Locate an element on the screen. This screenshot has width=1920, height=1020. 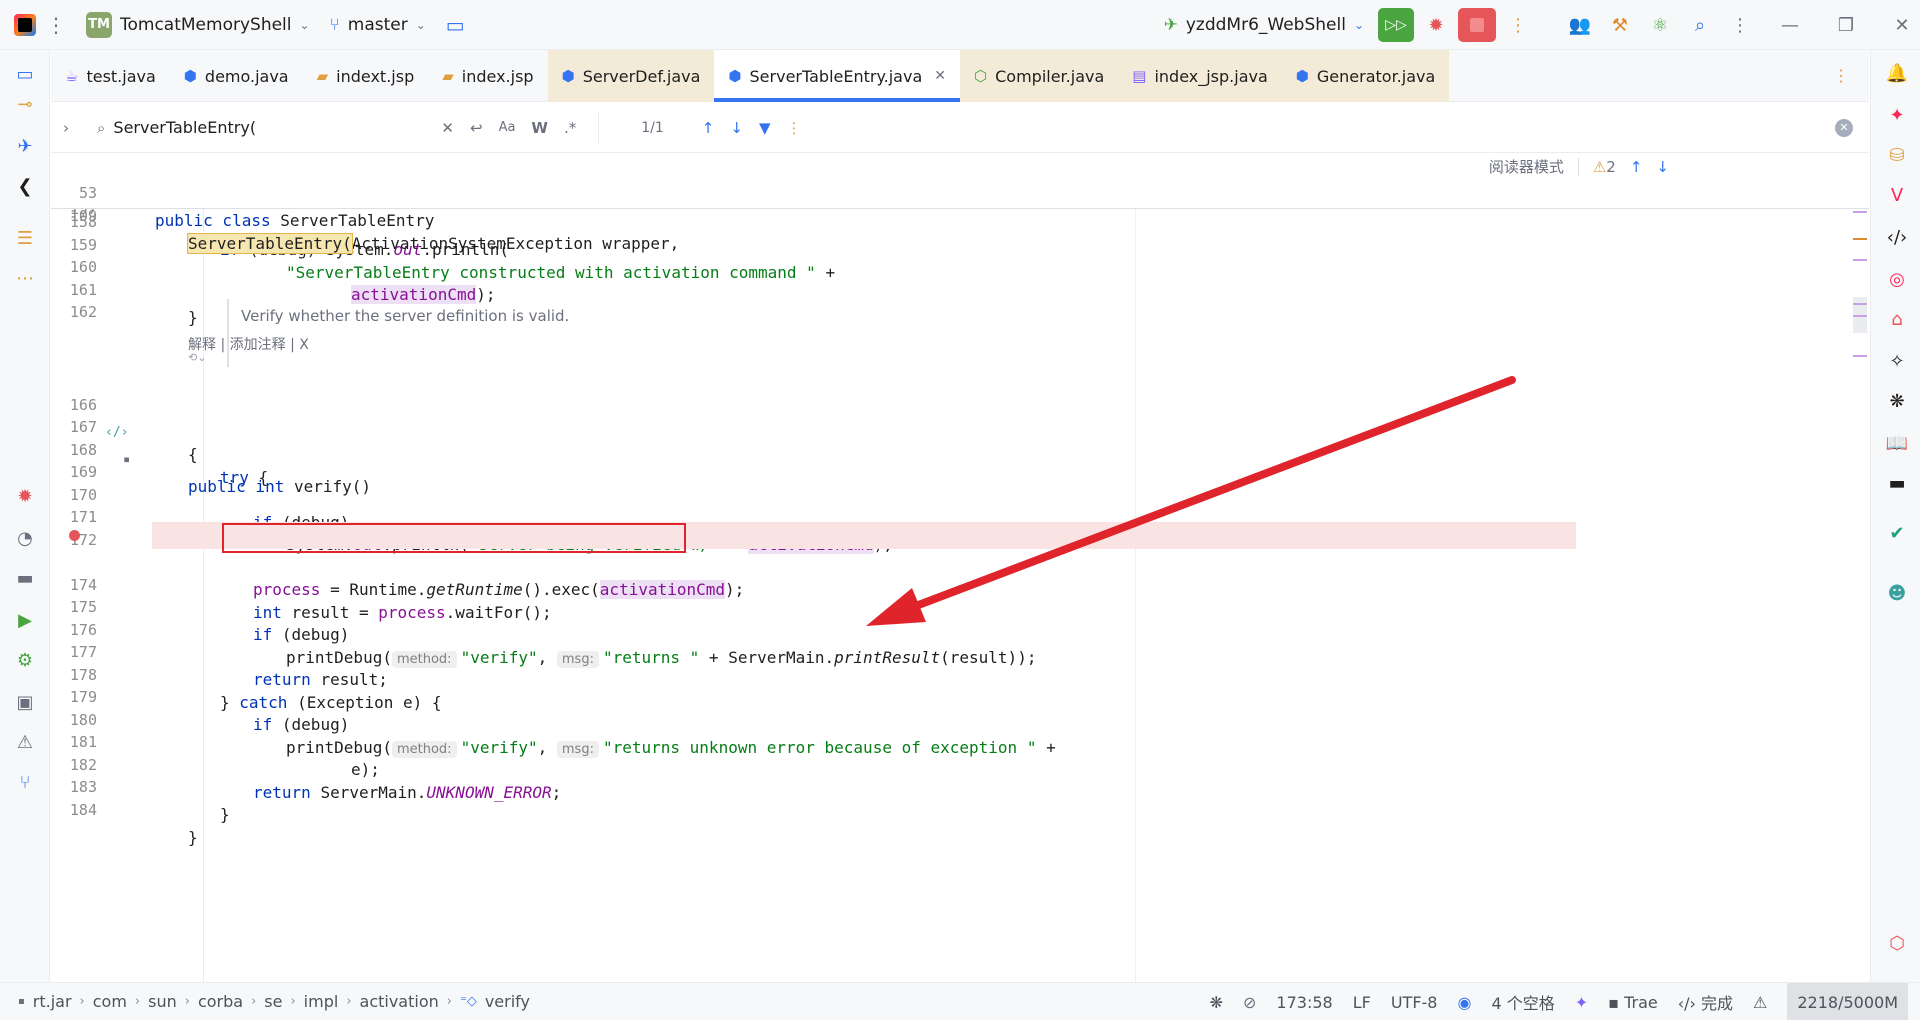
chevron-right-icon: › is located at coordinates (66, 128).